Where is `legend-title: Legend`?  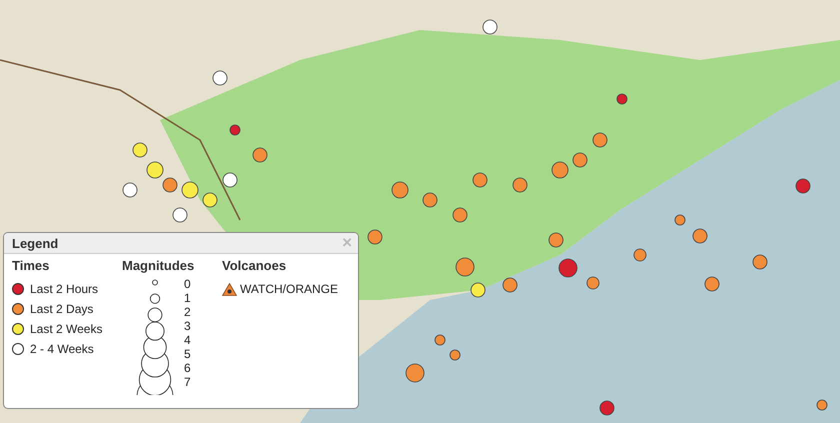 legend-title: Legend is located at coordinates (35, 243).